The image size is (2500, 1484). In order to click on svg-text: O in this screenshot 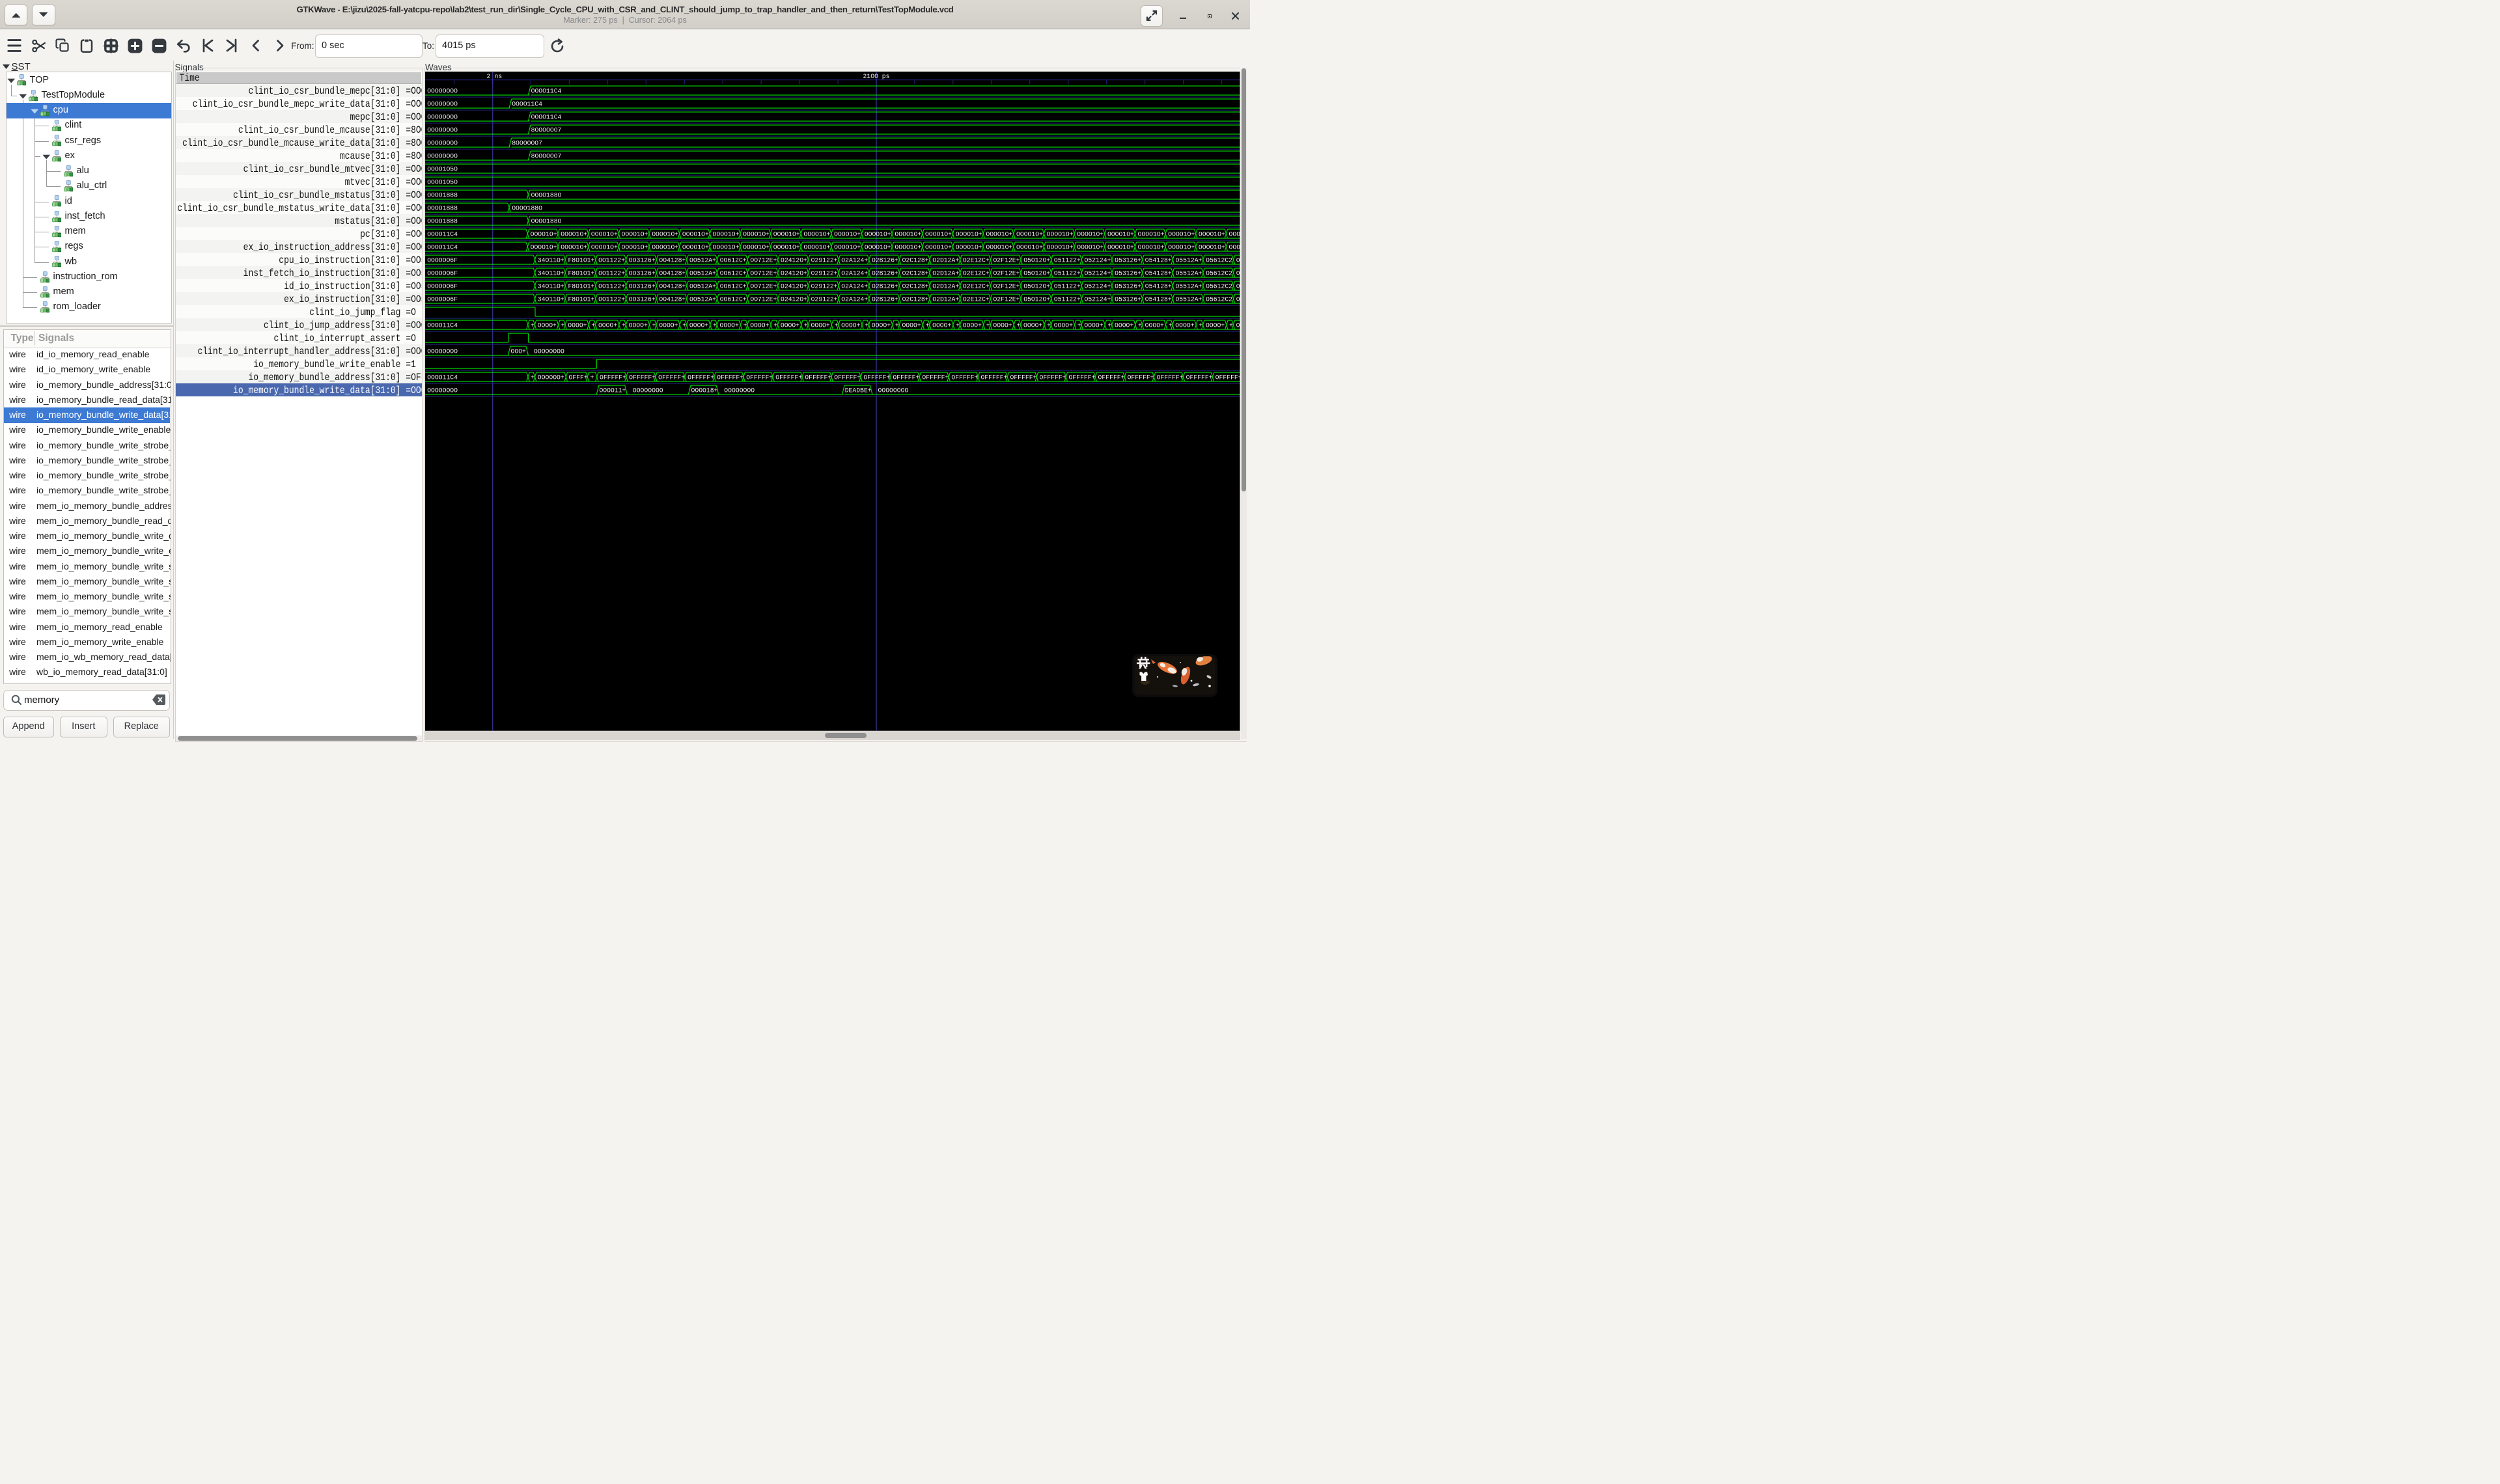, I will do `click(1238, 286)`.